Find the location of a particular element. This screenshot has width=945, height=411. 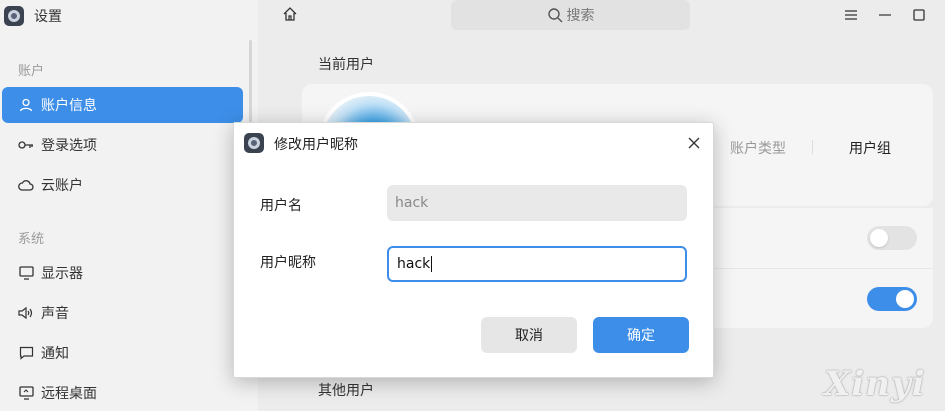

sidebar-item-label: 云账户 is located at coordinates (62, 186).